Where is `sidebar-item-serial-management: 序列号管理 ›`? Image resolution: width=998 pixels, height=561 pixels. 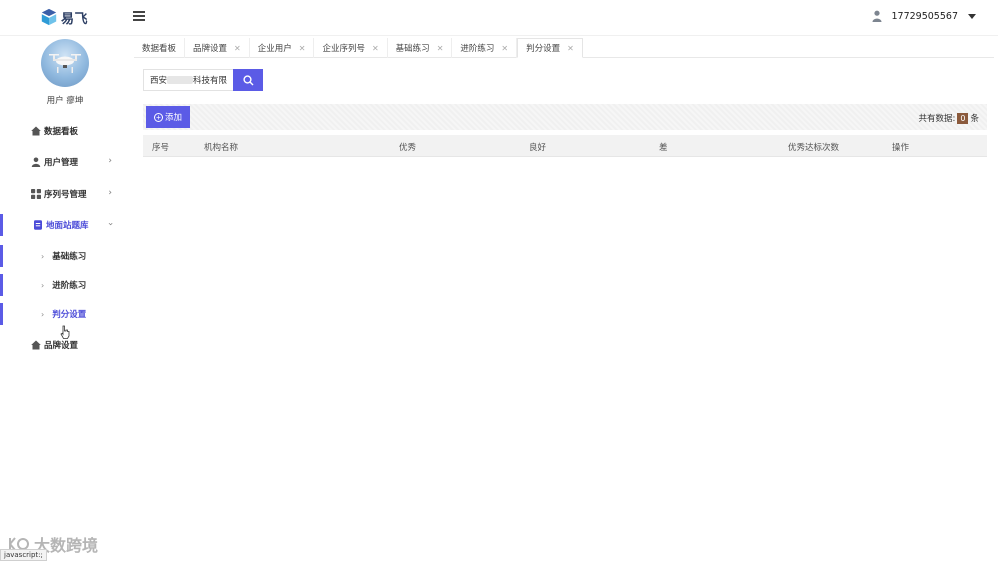 sidebar-item-serial-management: 序列号管理 › is located at coordinates (65, 194).